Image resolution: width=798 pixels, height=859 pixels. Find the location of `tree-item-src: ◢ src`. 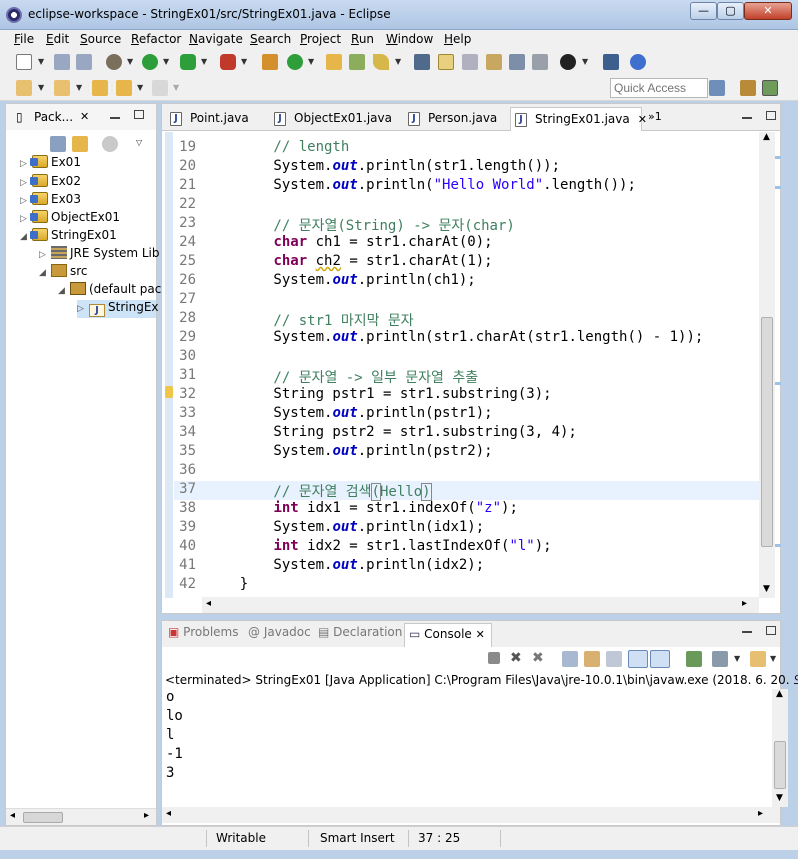

tree-item-src: ◢ src is located at coordinates (63, 273).